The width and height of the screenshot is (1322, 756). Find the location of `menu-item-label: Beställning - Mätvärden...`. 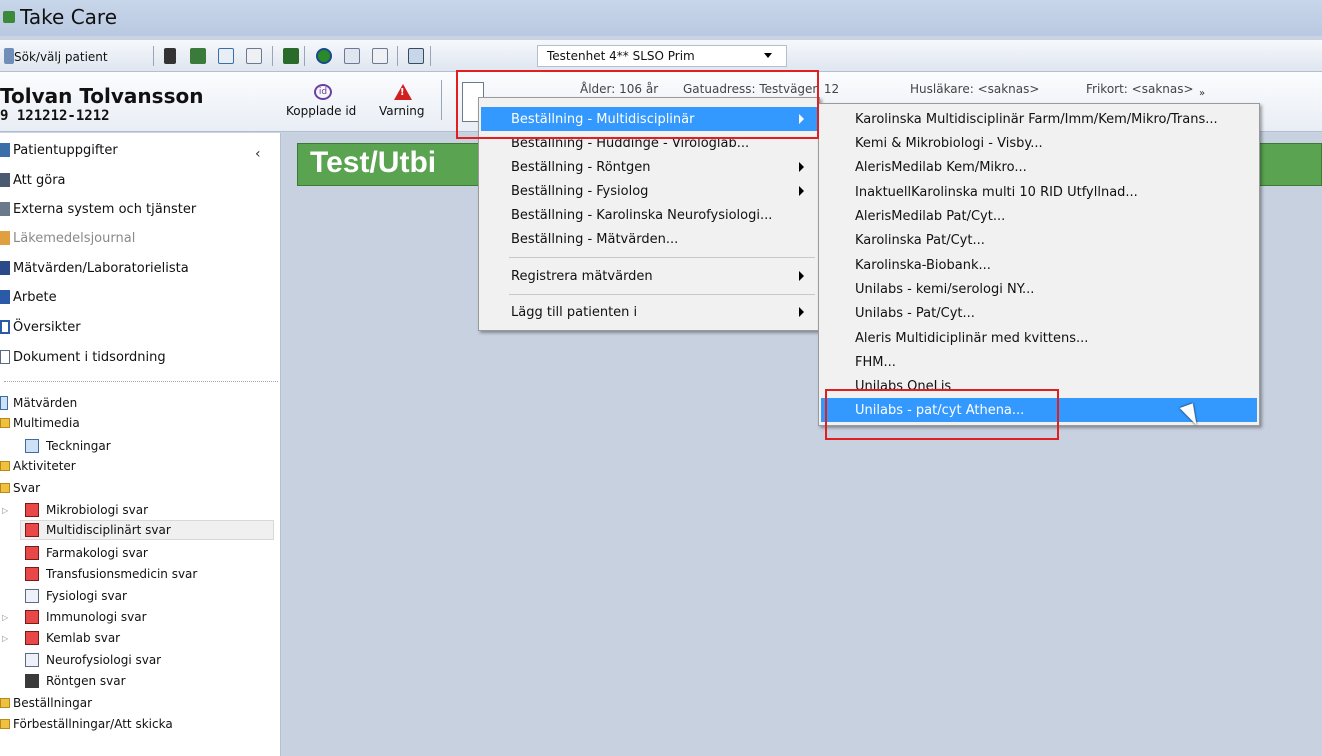

menu-item-label: Beställning - Mätvärden... is located at coordinates (595, 239).